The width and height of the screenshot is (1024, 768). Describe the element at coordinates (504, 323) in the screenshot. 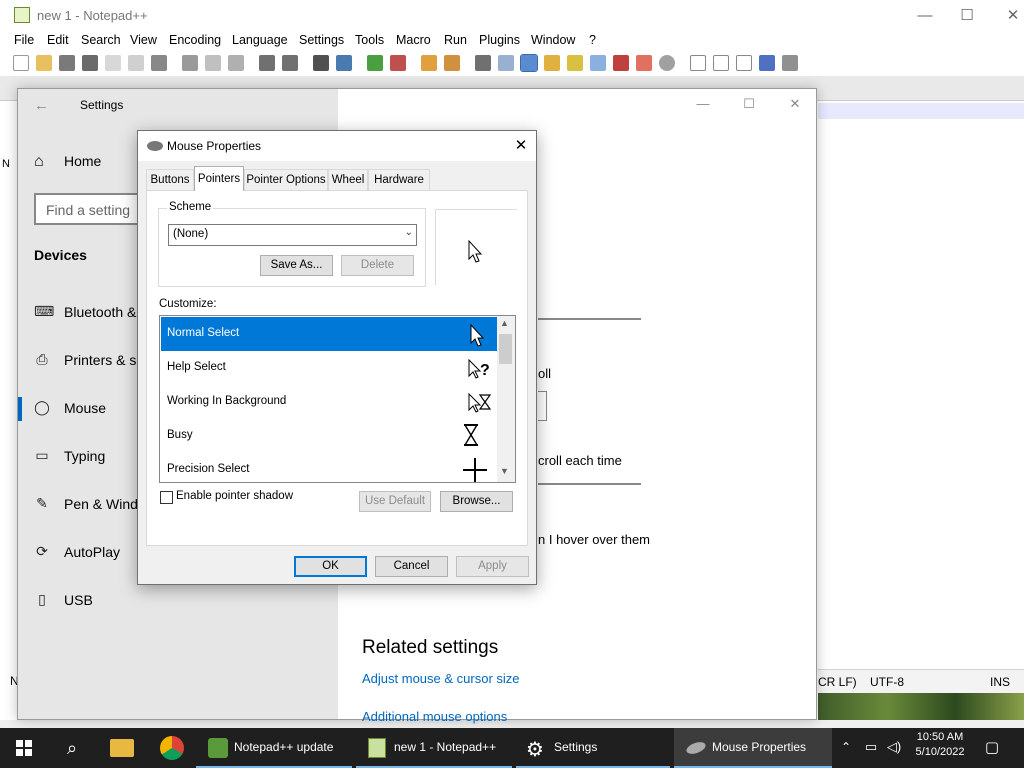

I see `scroll-up-icon: ▲` at that location.